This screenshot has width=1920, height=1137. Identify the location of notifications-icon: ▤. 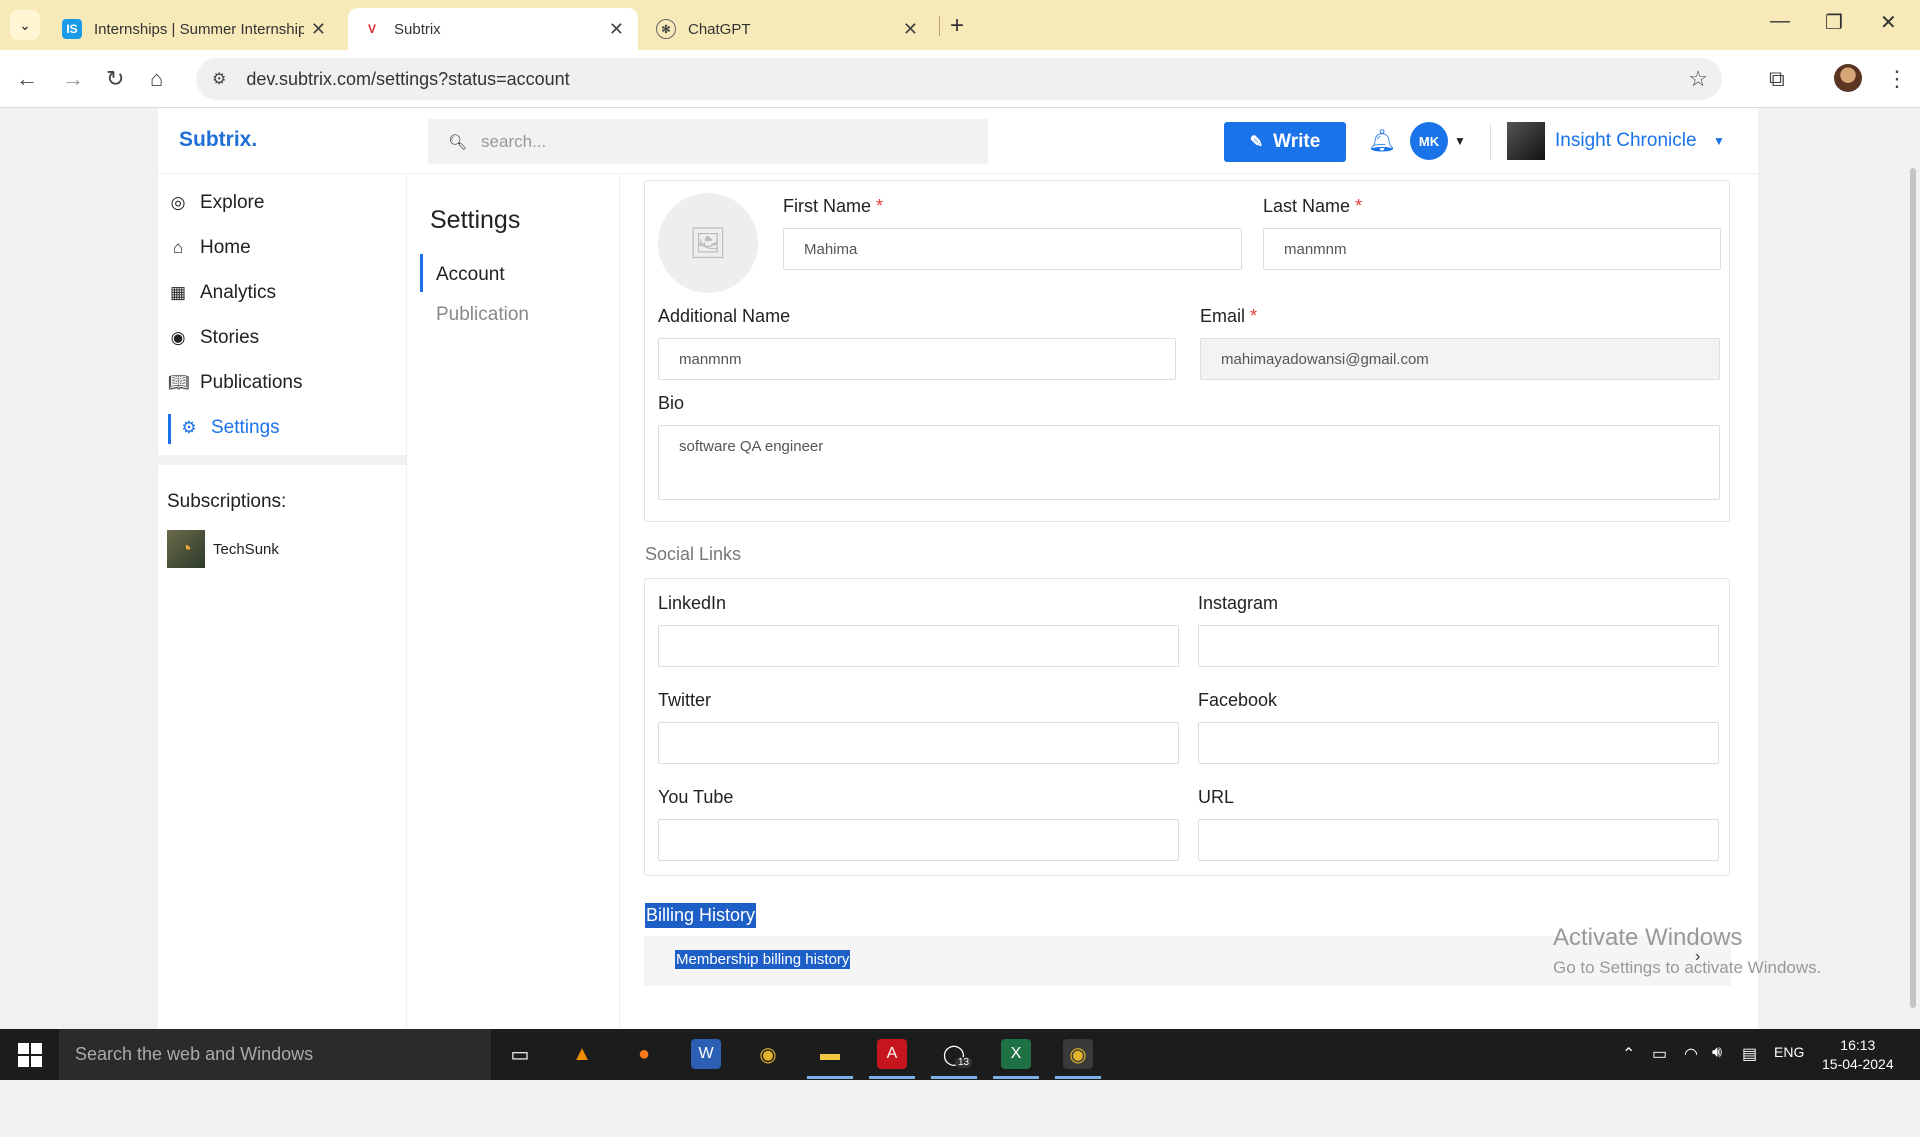
(1749, 1054).